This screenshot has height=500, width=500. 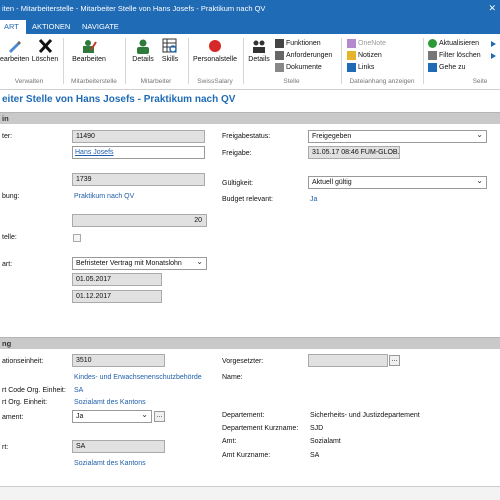 I want to click on org-unit-code-label: rt Code Org. Einheit:, so click(x=34, y=390).